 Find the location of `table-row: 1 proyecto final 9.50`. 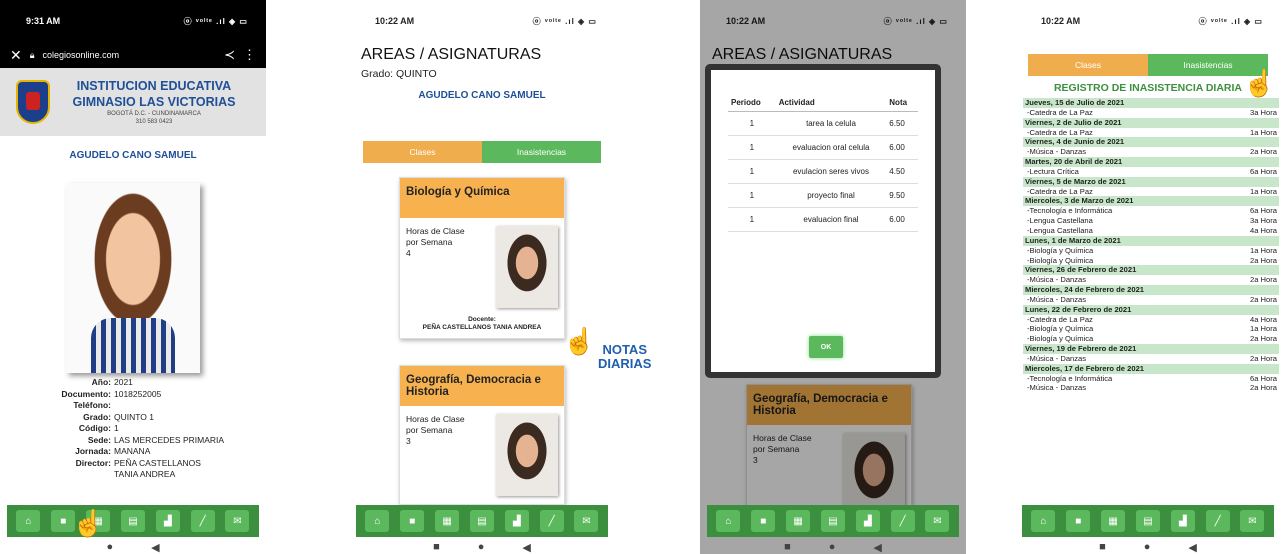

table-row: 1 proyecto final 9.50 is located at coordinates (823, 195).